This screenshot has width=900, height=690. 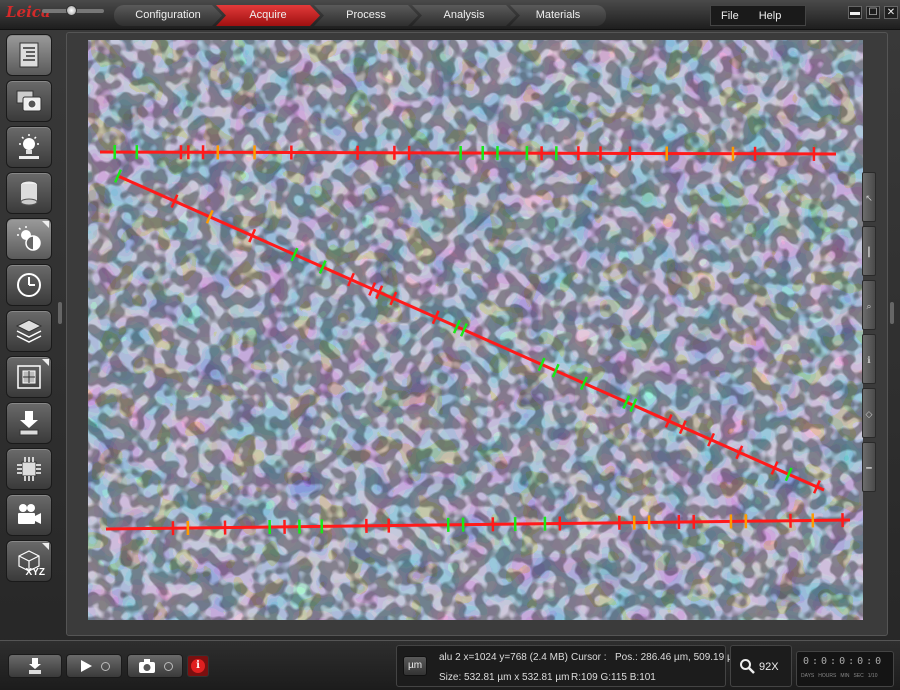 What do you see at coordinates (808, 676) in the screenshot?
I see `timer-label-days: DAYS` at bounding box center [808, 676].